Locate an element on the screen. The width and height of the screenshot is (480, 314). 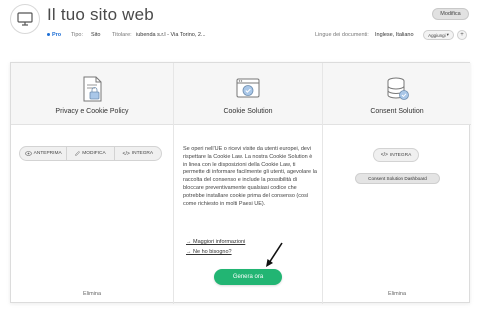
tipo-value: Sito is located at coordinates (96, 35).